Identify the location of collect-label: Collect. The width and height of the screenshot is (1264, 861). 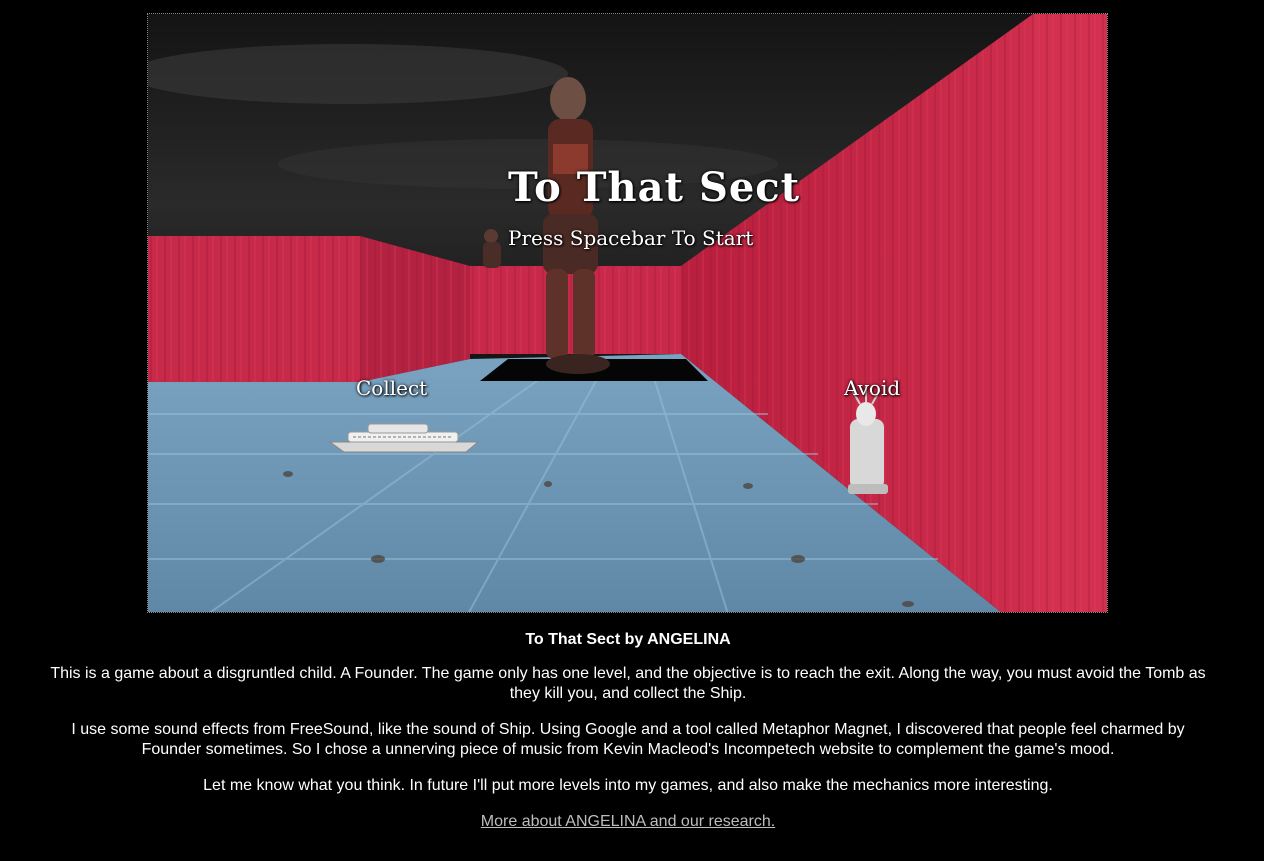
(392, 388).